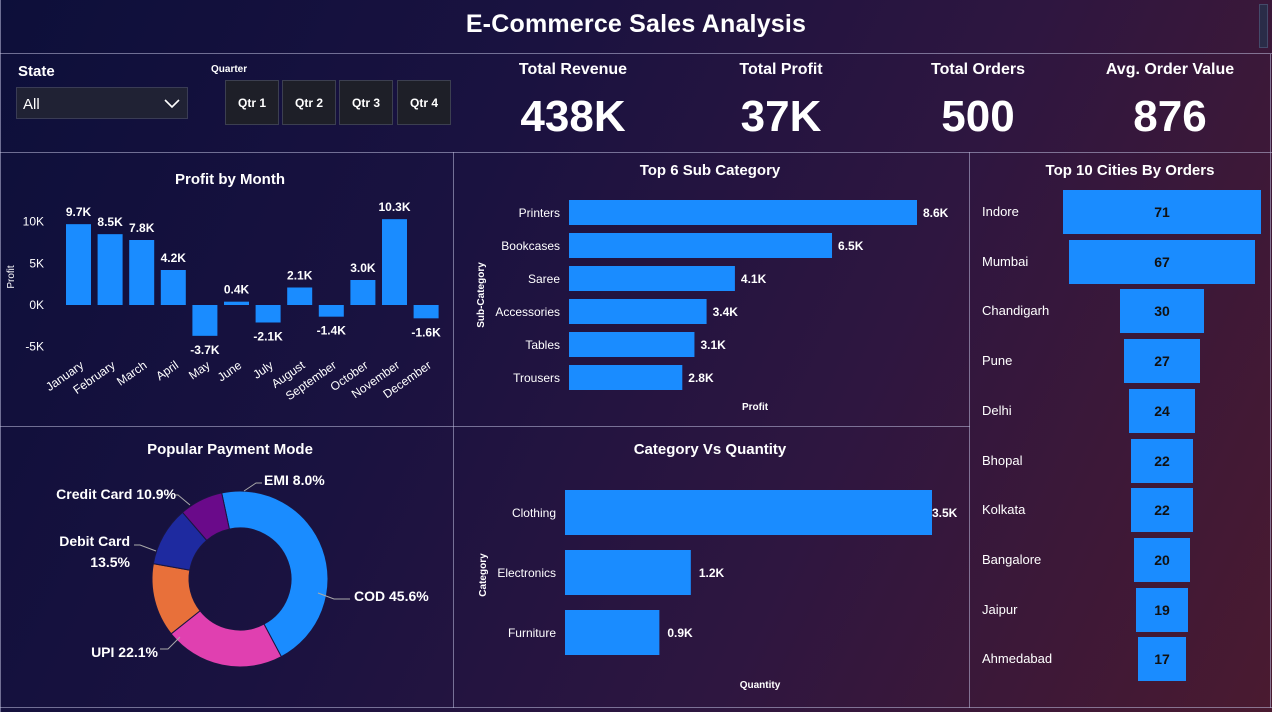 The height and width of the screenshot is (712, 1272). I want to click on bar-may, so click(205, 320).